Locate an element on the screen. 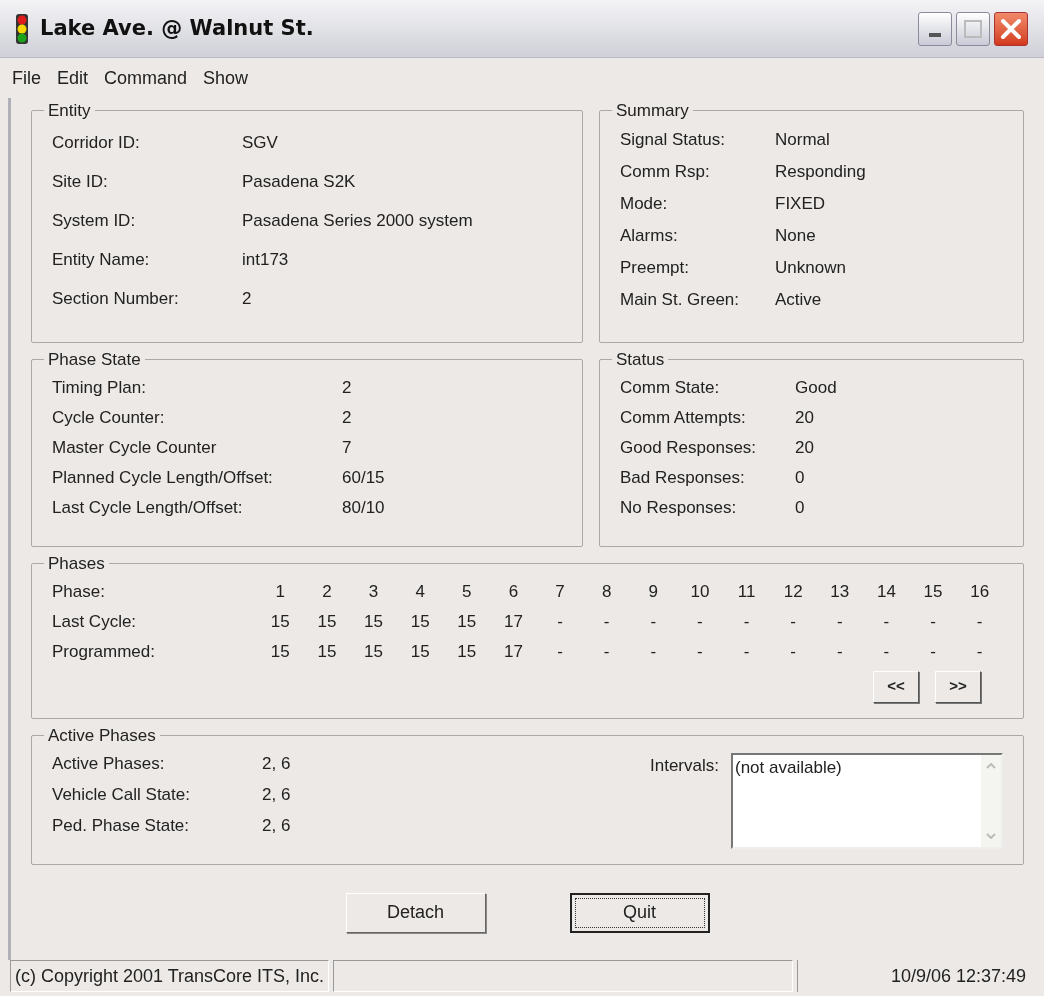 Image resolution: width=1044 pixels, height=996 pixels. intervals-list: (not available) is located at coordinates (867, 800).